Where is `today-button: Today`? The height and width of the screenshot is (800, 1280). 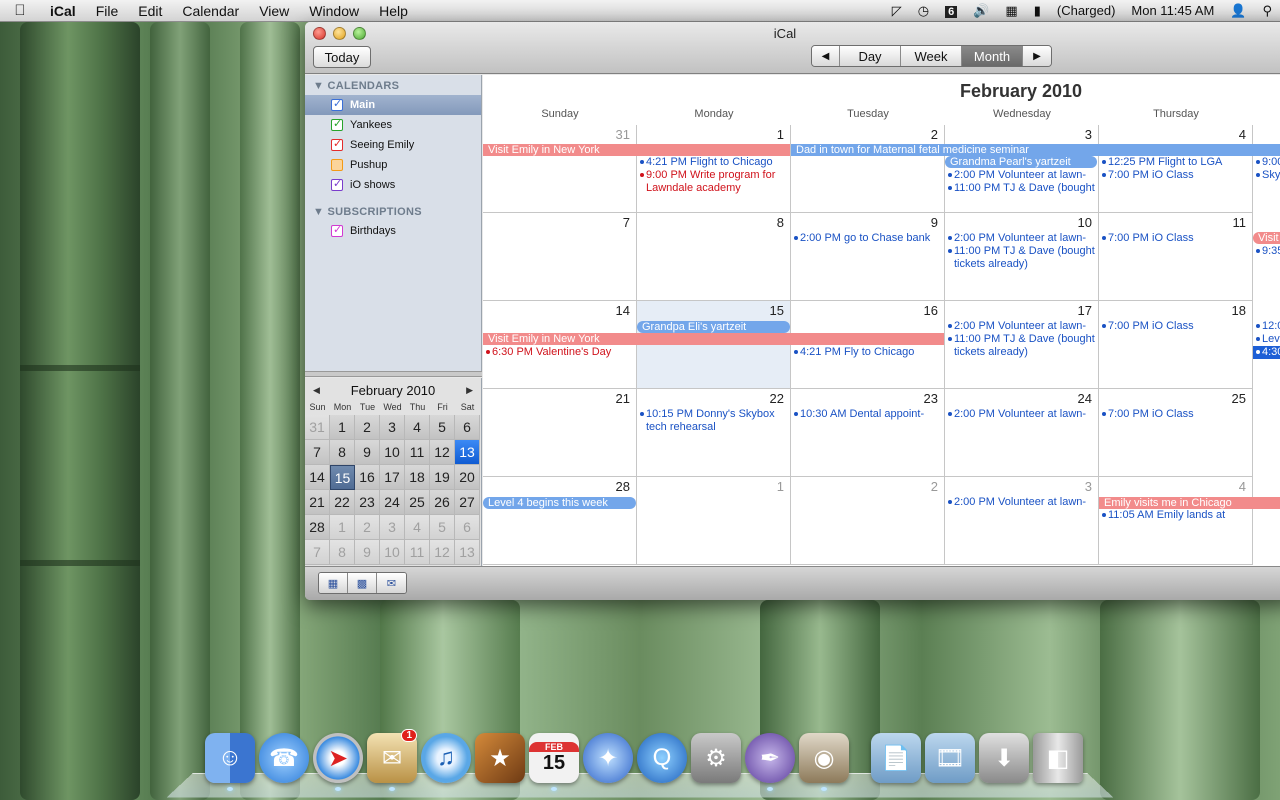 today-button: Today is located at coordinates (342, 57).